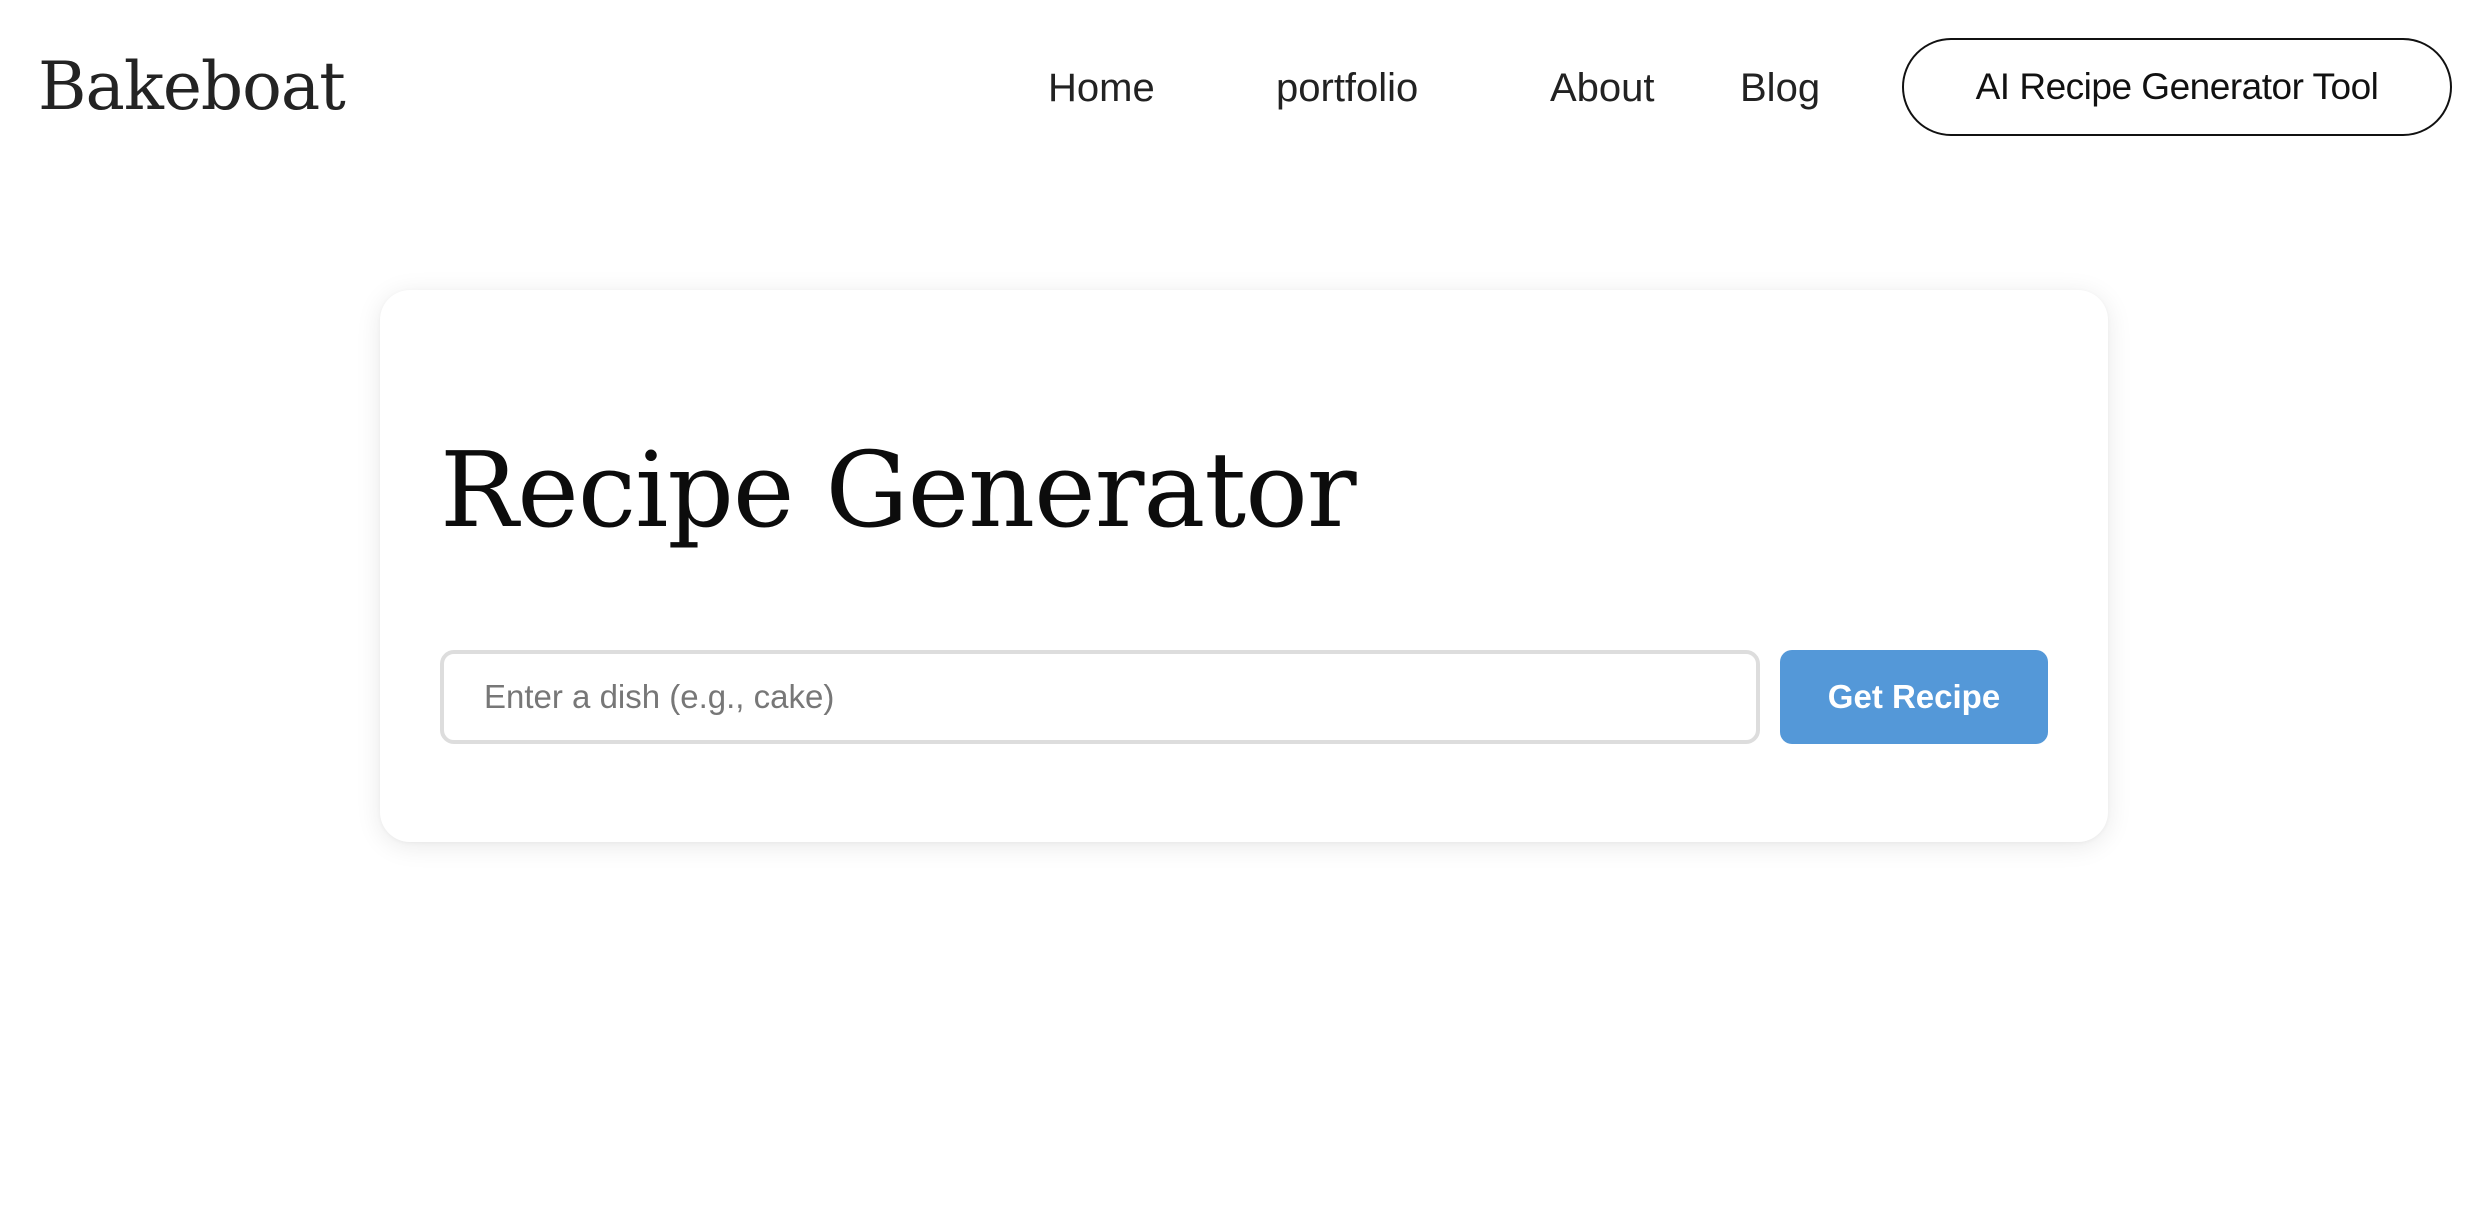  I want to click on nav-link-about: About, so click(1602, 88).